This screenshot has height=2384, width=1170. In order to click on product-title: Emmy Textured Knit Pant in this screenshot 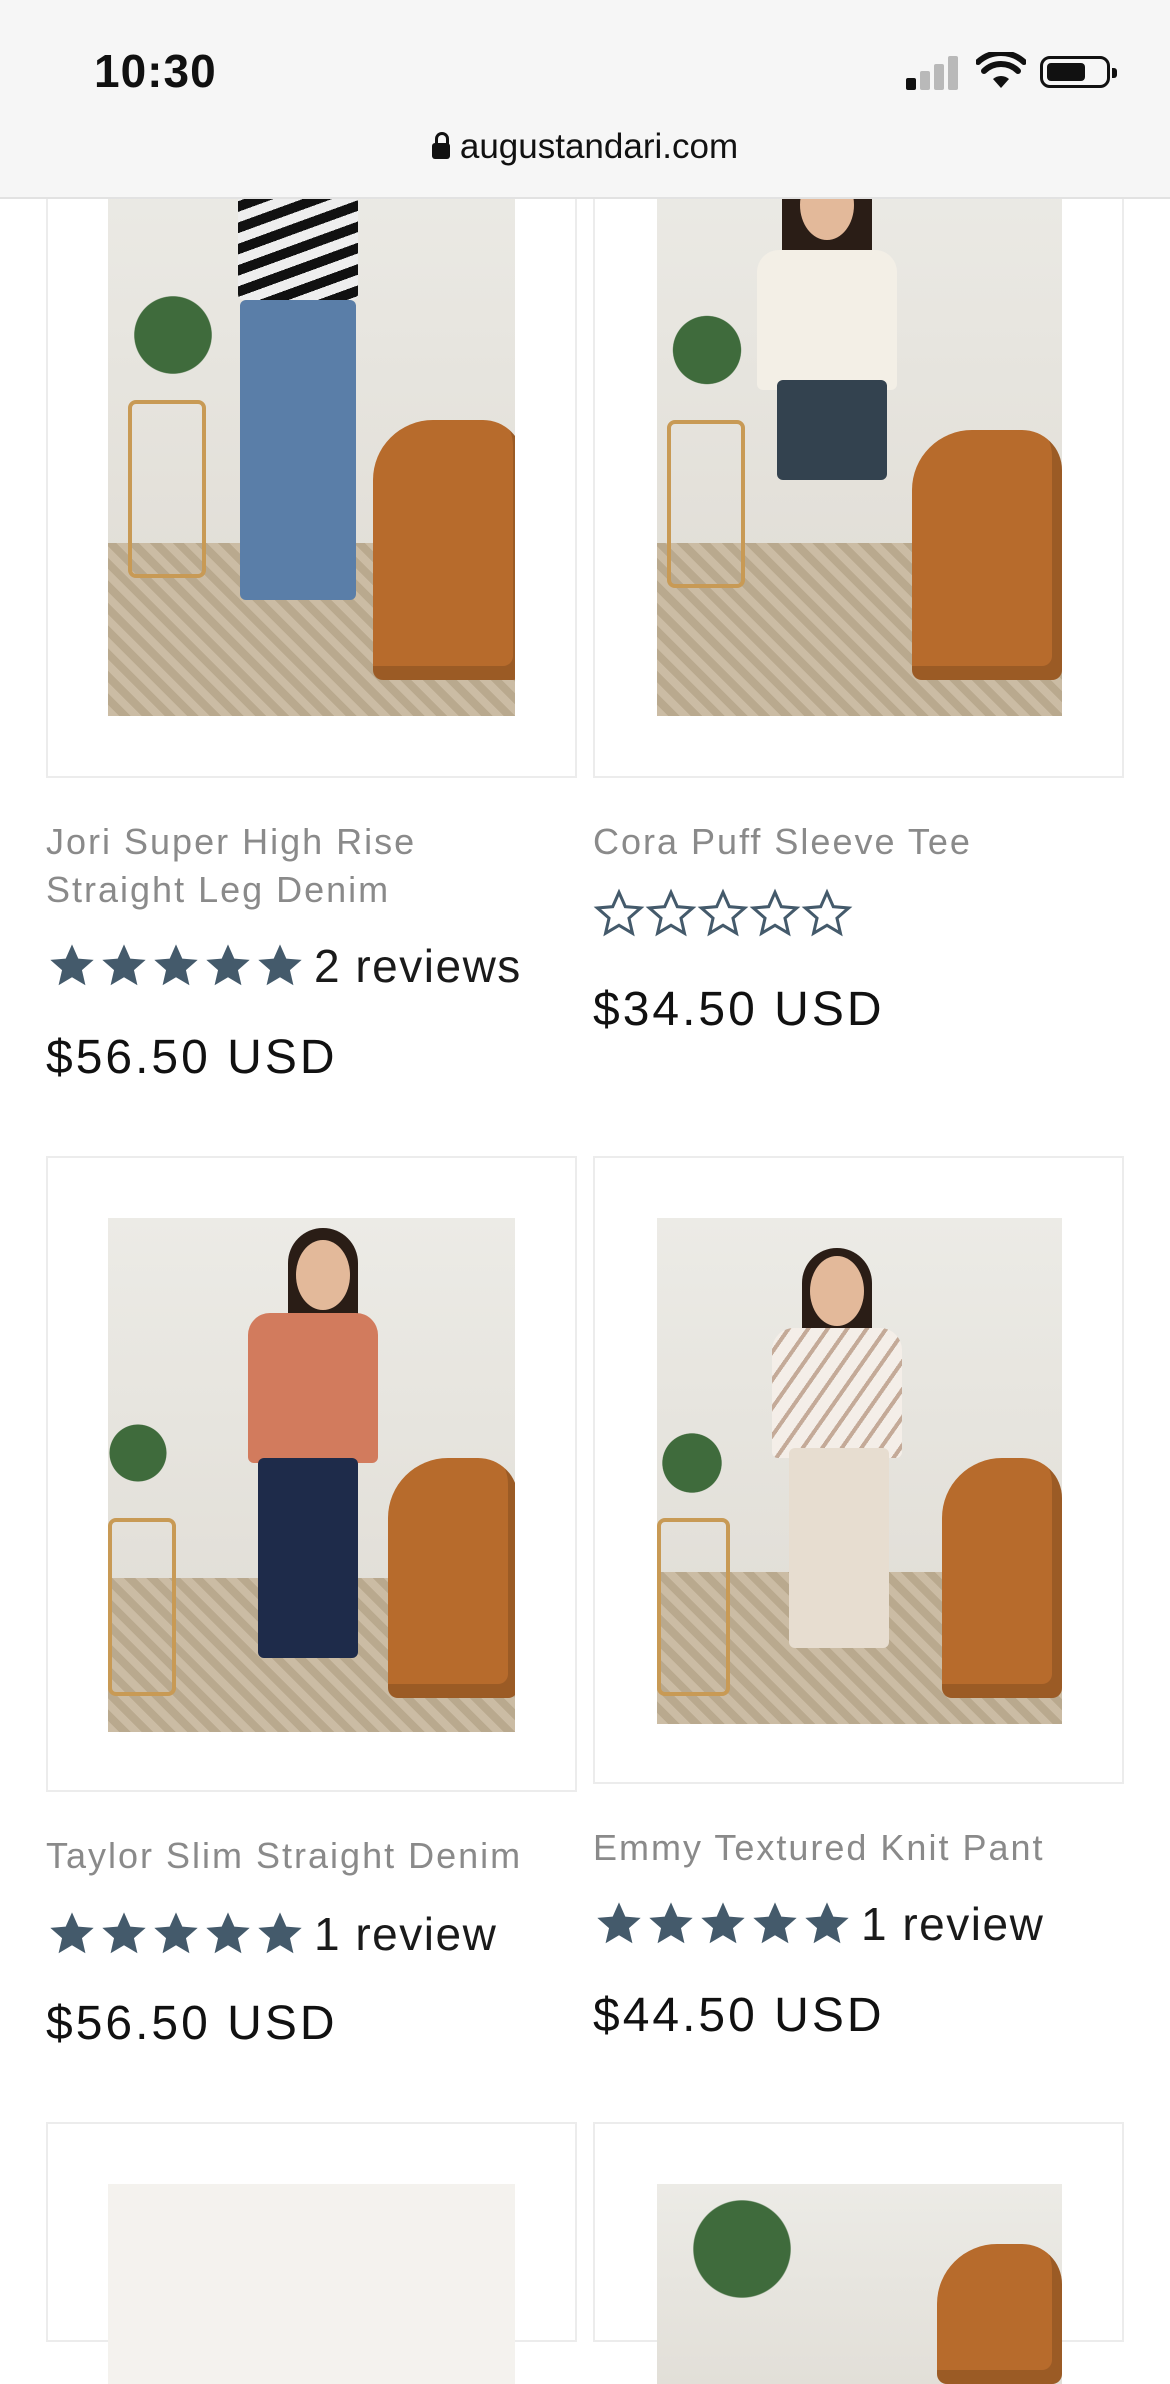, I will do `click(853, 1848)`.